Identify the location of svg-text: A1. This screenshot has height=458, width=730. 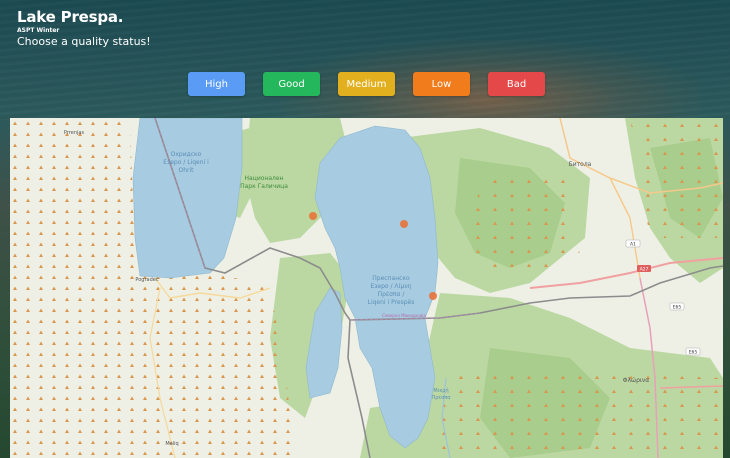
(633, 245).